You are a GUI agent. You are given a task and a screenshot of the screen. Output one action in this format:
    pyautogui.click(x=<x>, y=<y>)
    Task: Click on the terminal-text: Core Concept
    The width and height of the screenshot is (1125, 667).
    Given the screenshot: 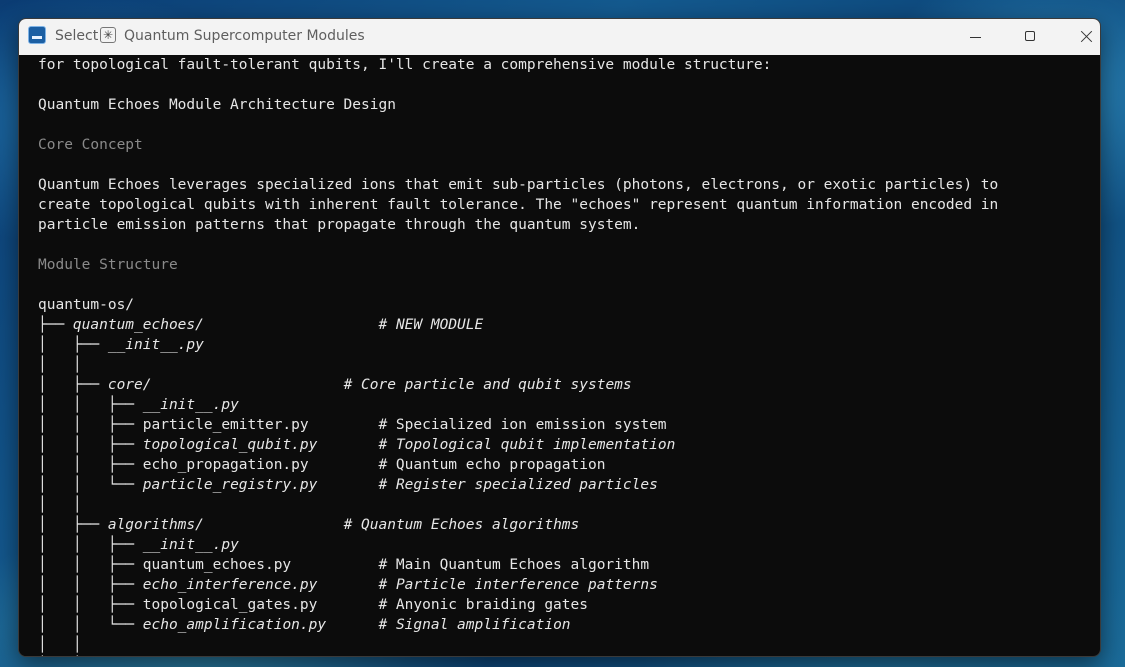 What is the action you would take?
    pyautogui.click(x=90, y=145)
    